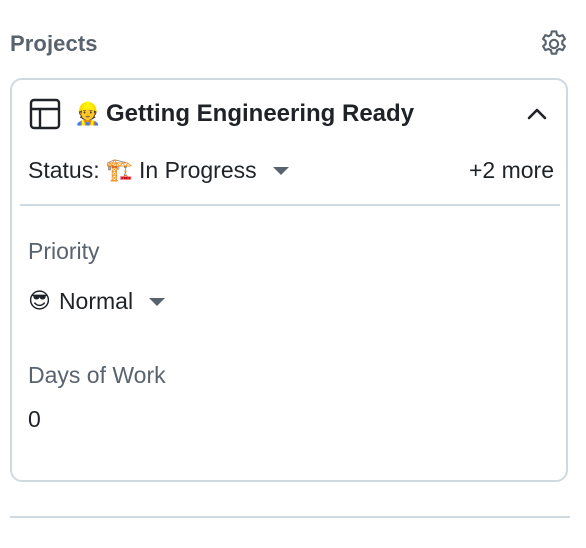  Describe the element at coordinates (64, 169) in the screenshot. I see `status-label: Status:` at that location.